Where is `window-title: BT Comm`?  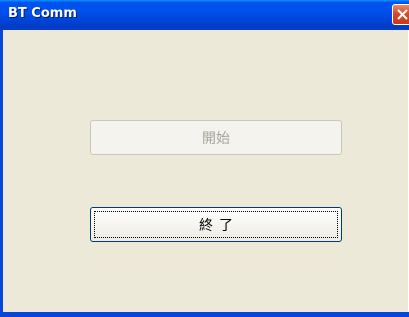
window-title: BT Comm is located at coordinates (42, 13).